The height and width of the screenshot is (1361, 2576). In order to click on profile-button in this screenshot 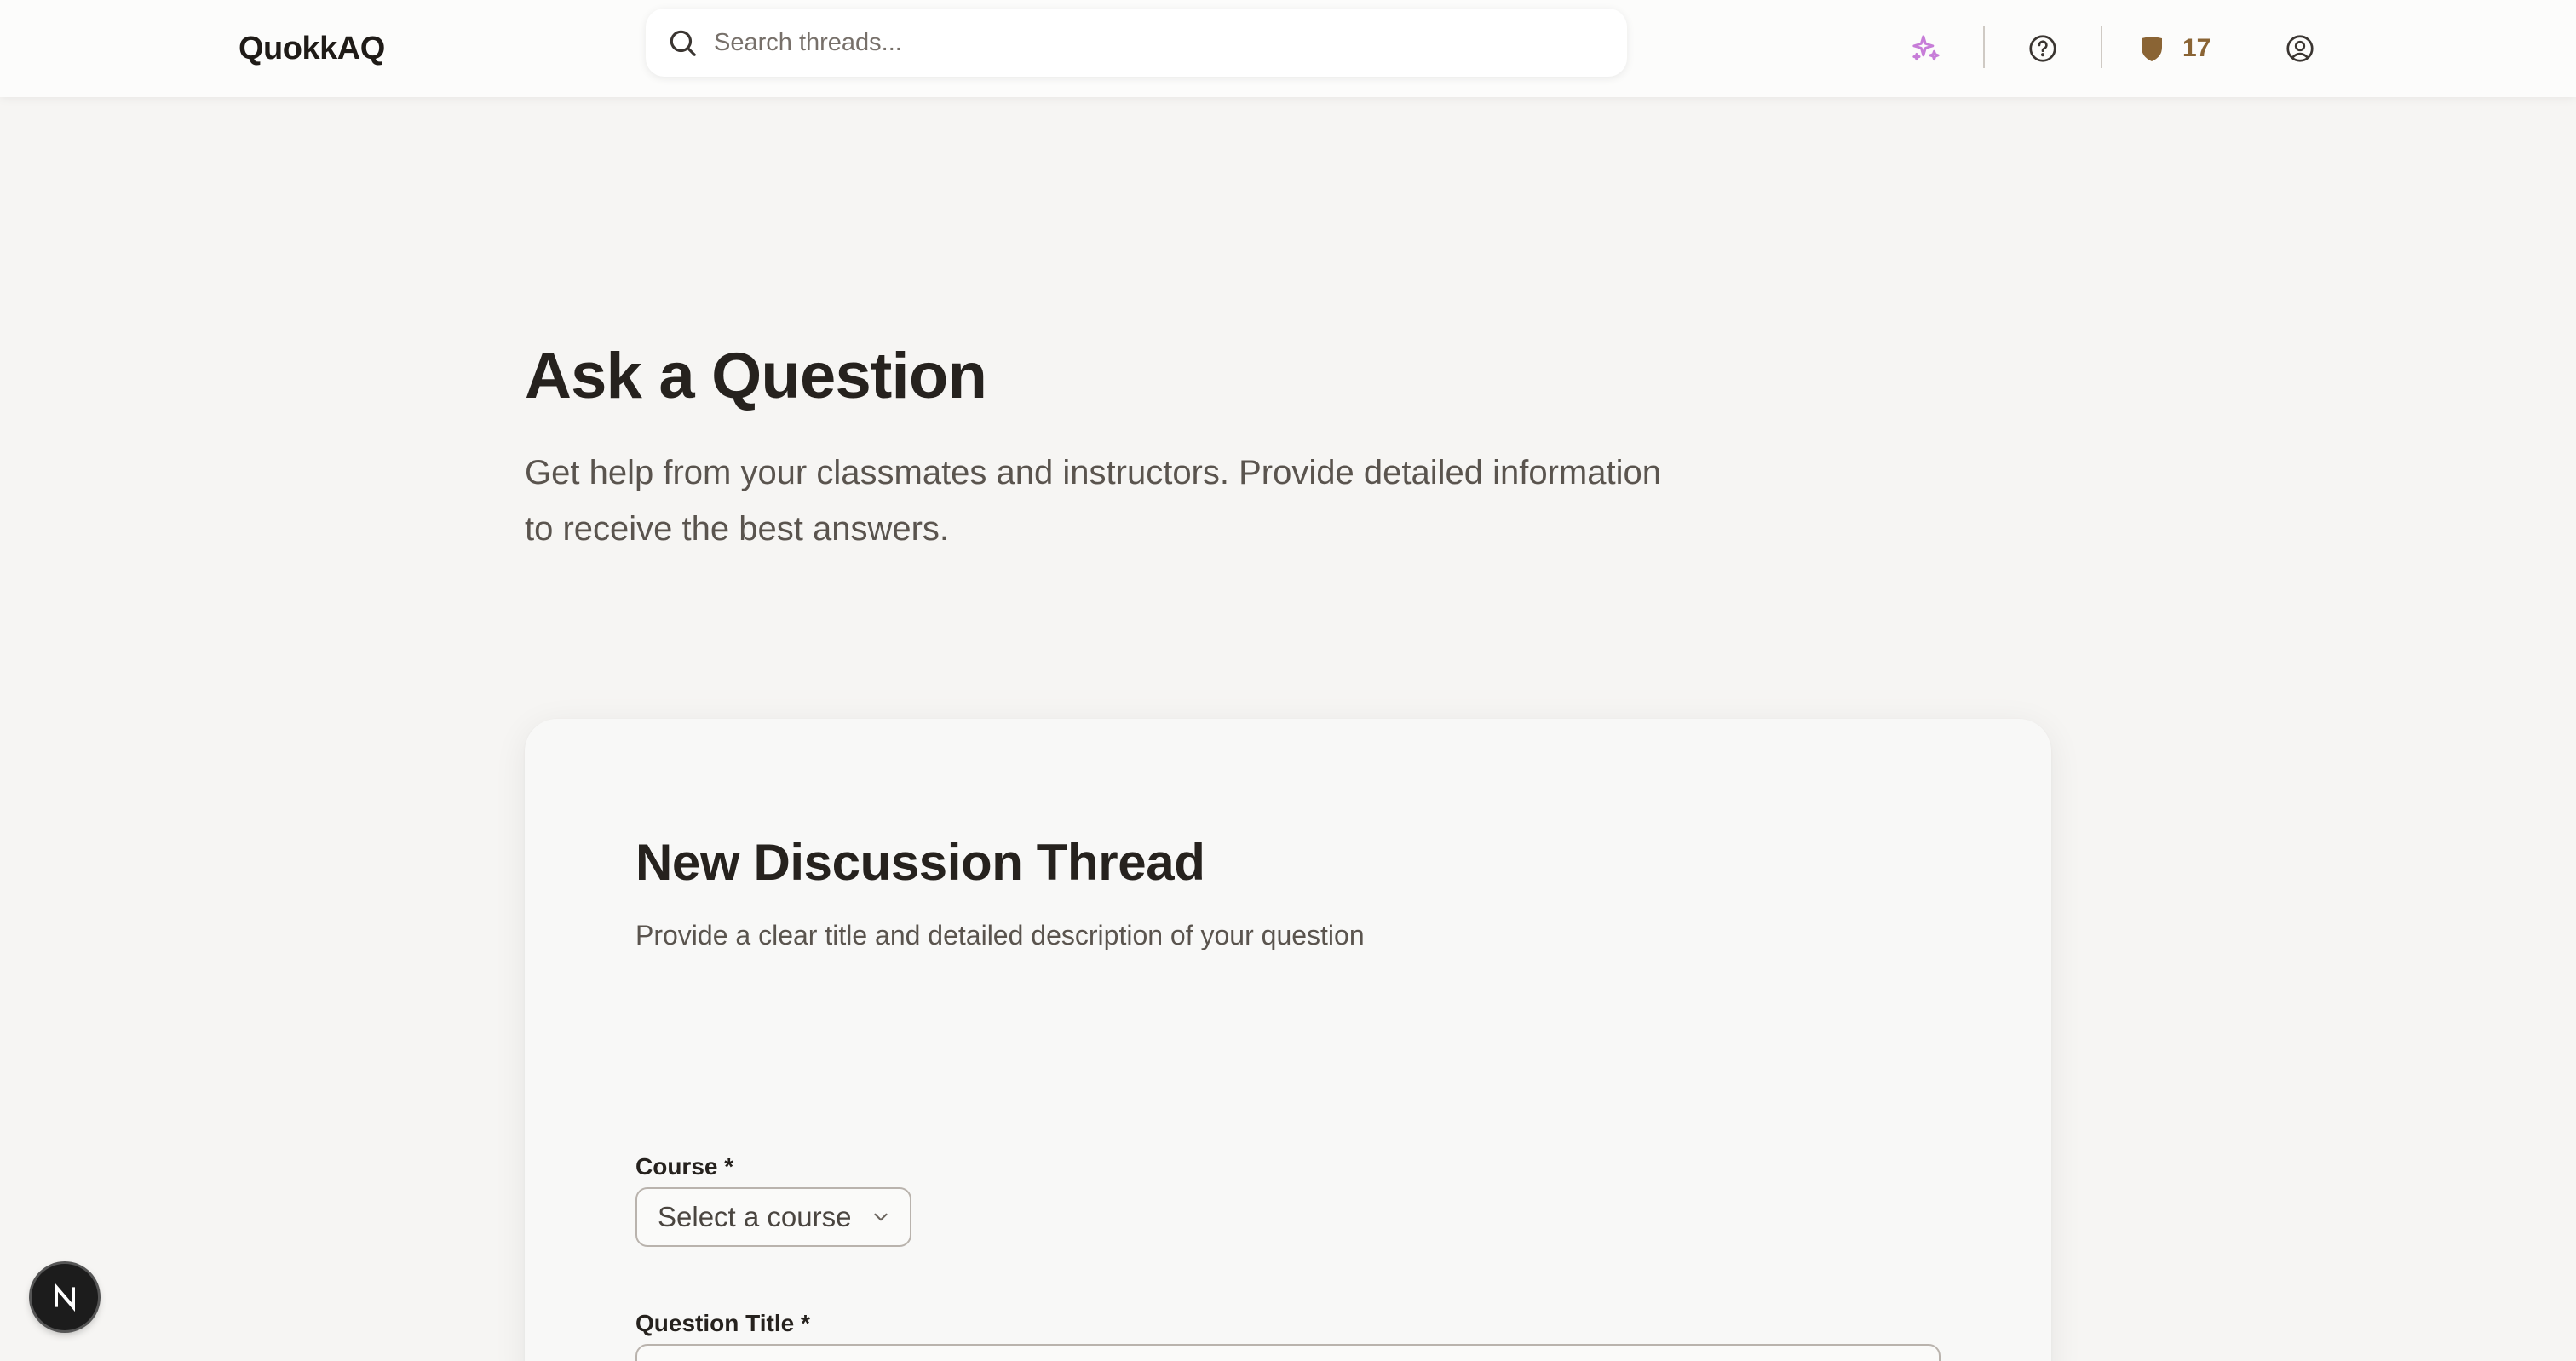, I will do `click(2300, 48)`.